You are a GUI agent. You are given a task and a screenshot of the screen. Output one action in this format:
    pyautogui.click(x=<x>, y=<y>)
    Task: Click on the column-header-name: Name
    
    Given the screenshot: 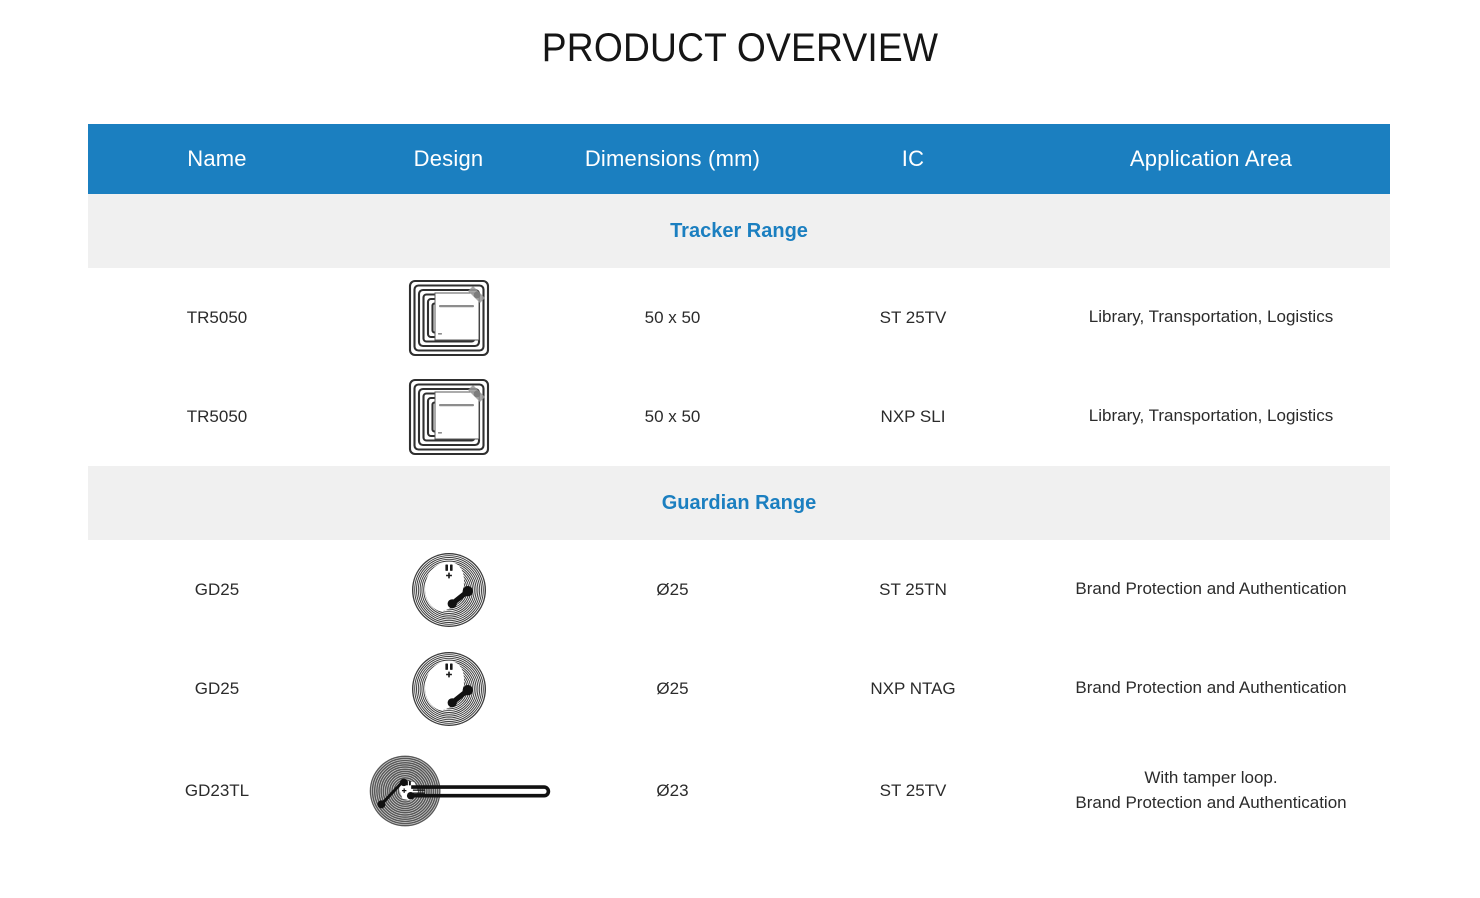 What is the action you would take?
    pyautogui.click(x=217, y=159)
    